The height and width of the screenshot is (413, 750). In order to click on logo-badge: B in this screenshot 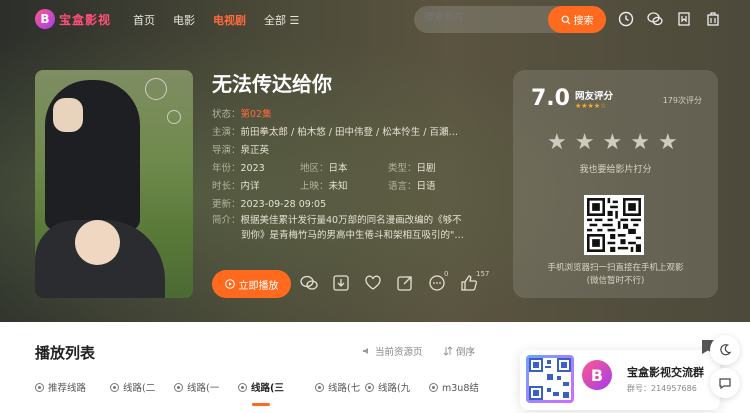, I will do `click(45, 19)`.